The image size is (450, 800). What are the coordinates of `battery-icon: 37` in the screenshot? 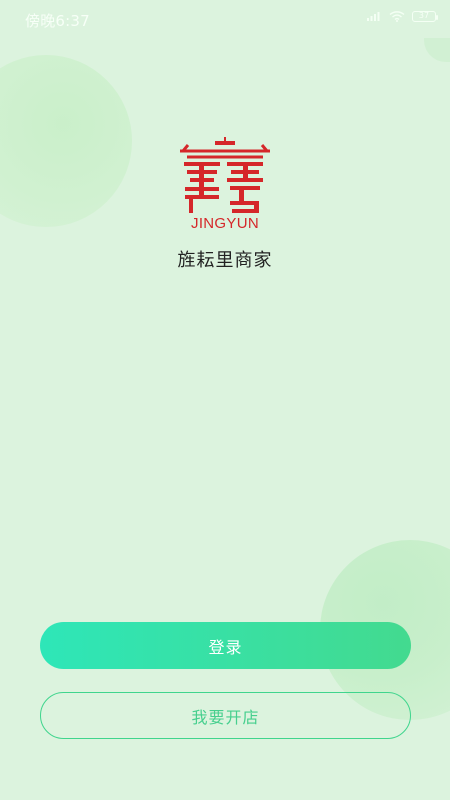 It's located at (425, 16).